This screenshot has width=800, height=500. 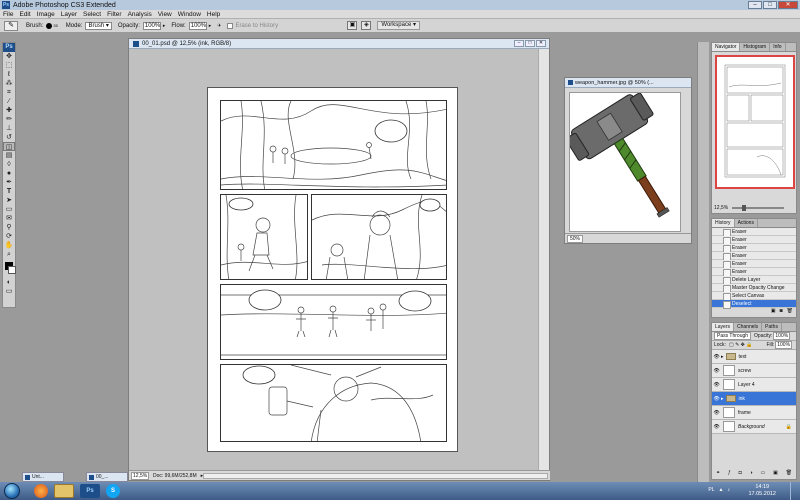 What do you see at coordinates (9, 137) in the screenshot?
I see `history-brush-icon: ↺` at bounding box center [9, 137].